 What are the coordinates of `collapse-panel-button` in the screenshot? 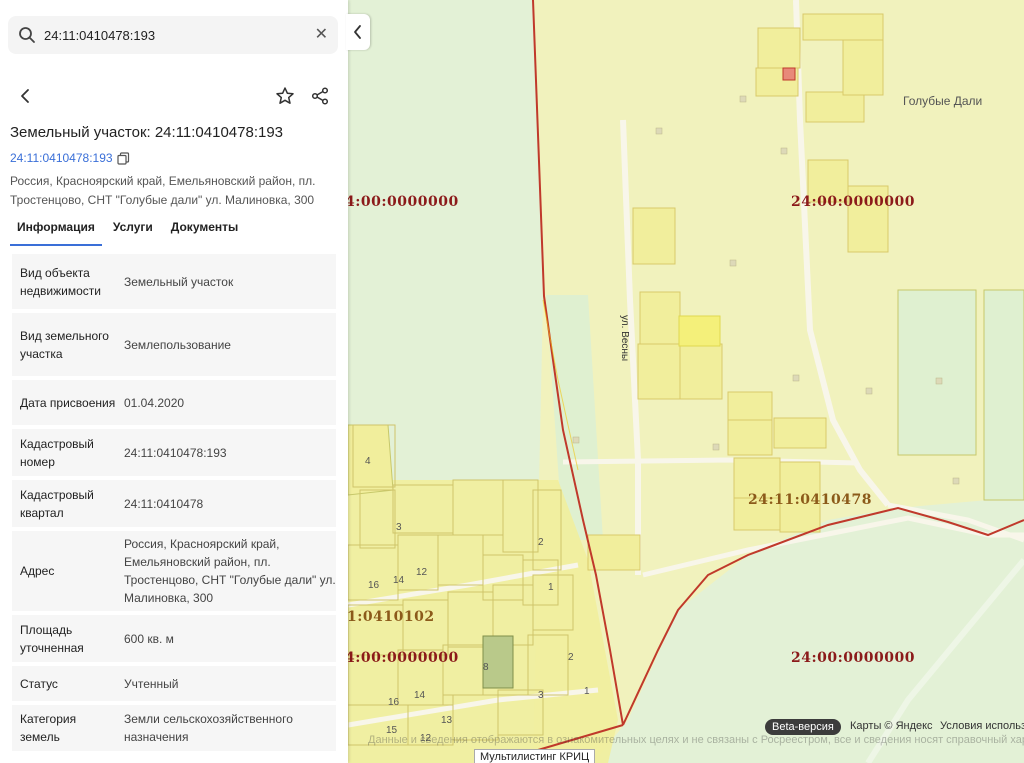 It's located at (358, 32).